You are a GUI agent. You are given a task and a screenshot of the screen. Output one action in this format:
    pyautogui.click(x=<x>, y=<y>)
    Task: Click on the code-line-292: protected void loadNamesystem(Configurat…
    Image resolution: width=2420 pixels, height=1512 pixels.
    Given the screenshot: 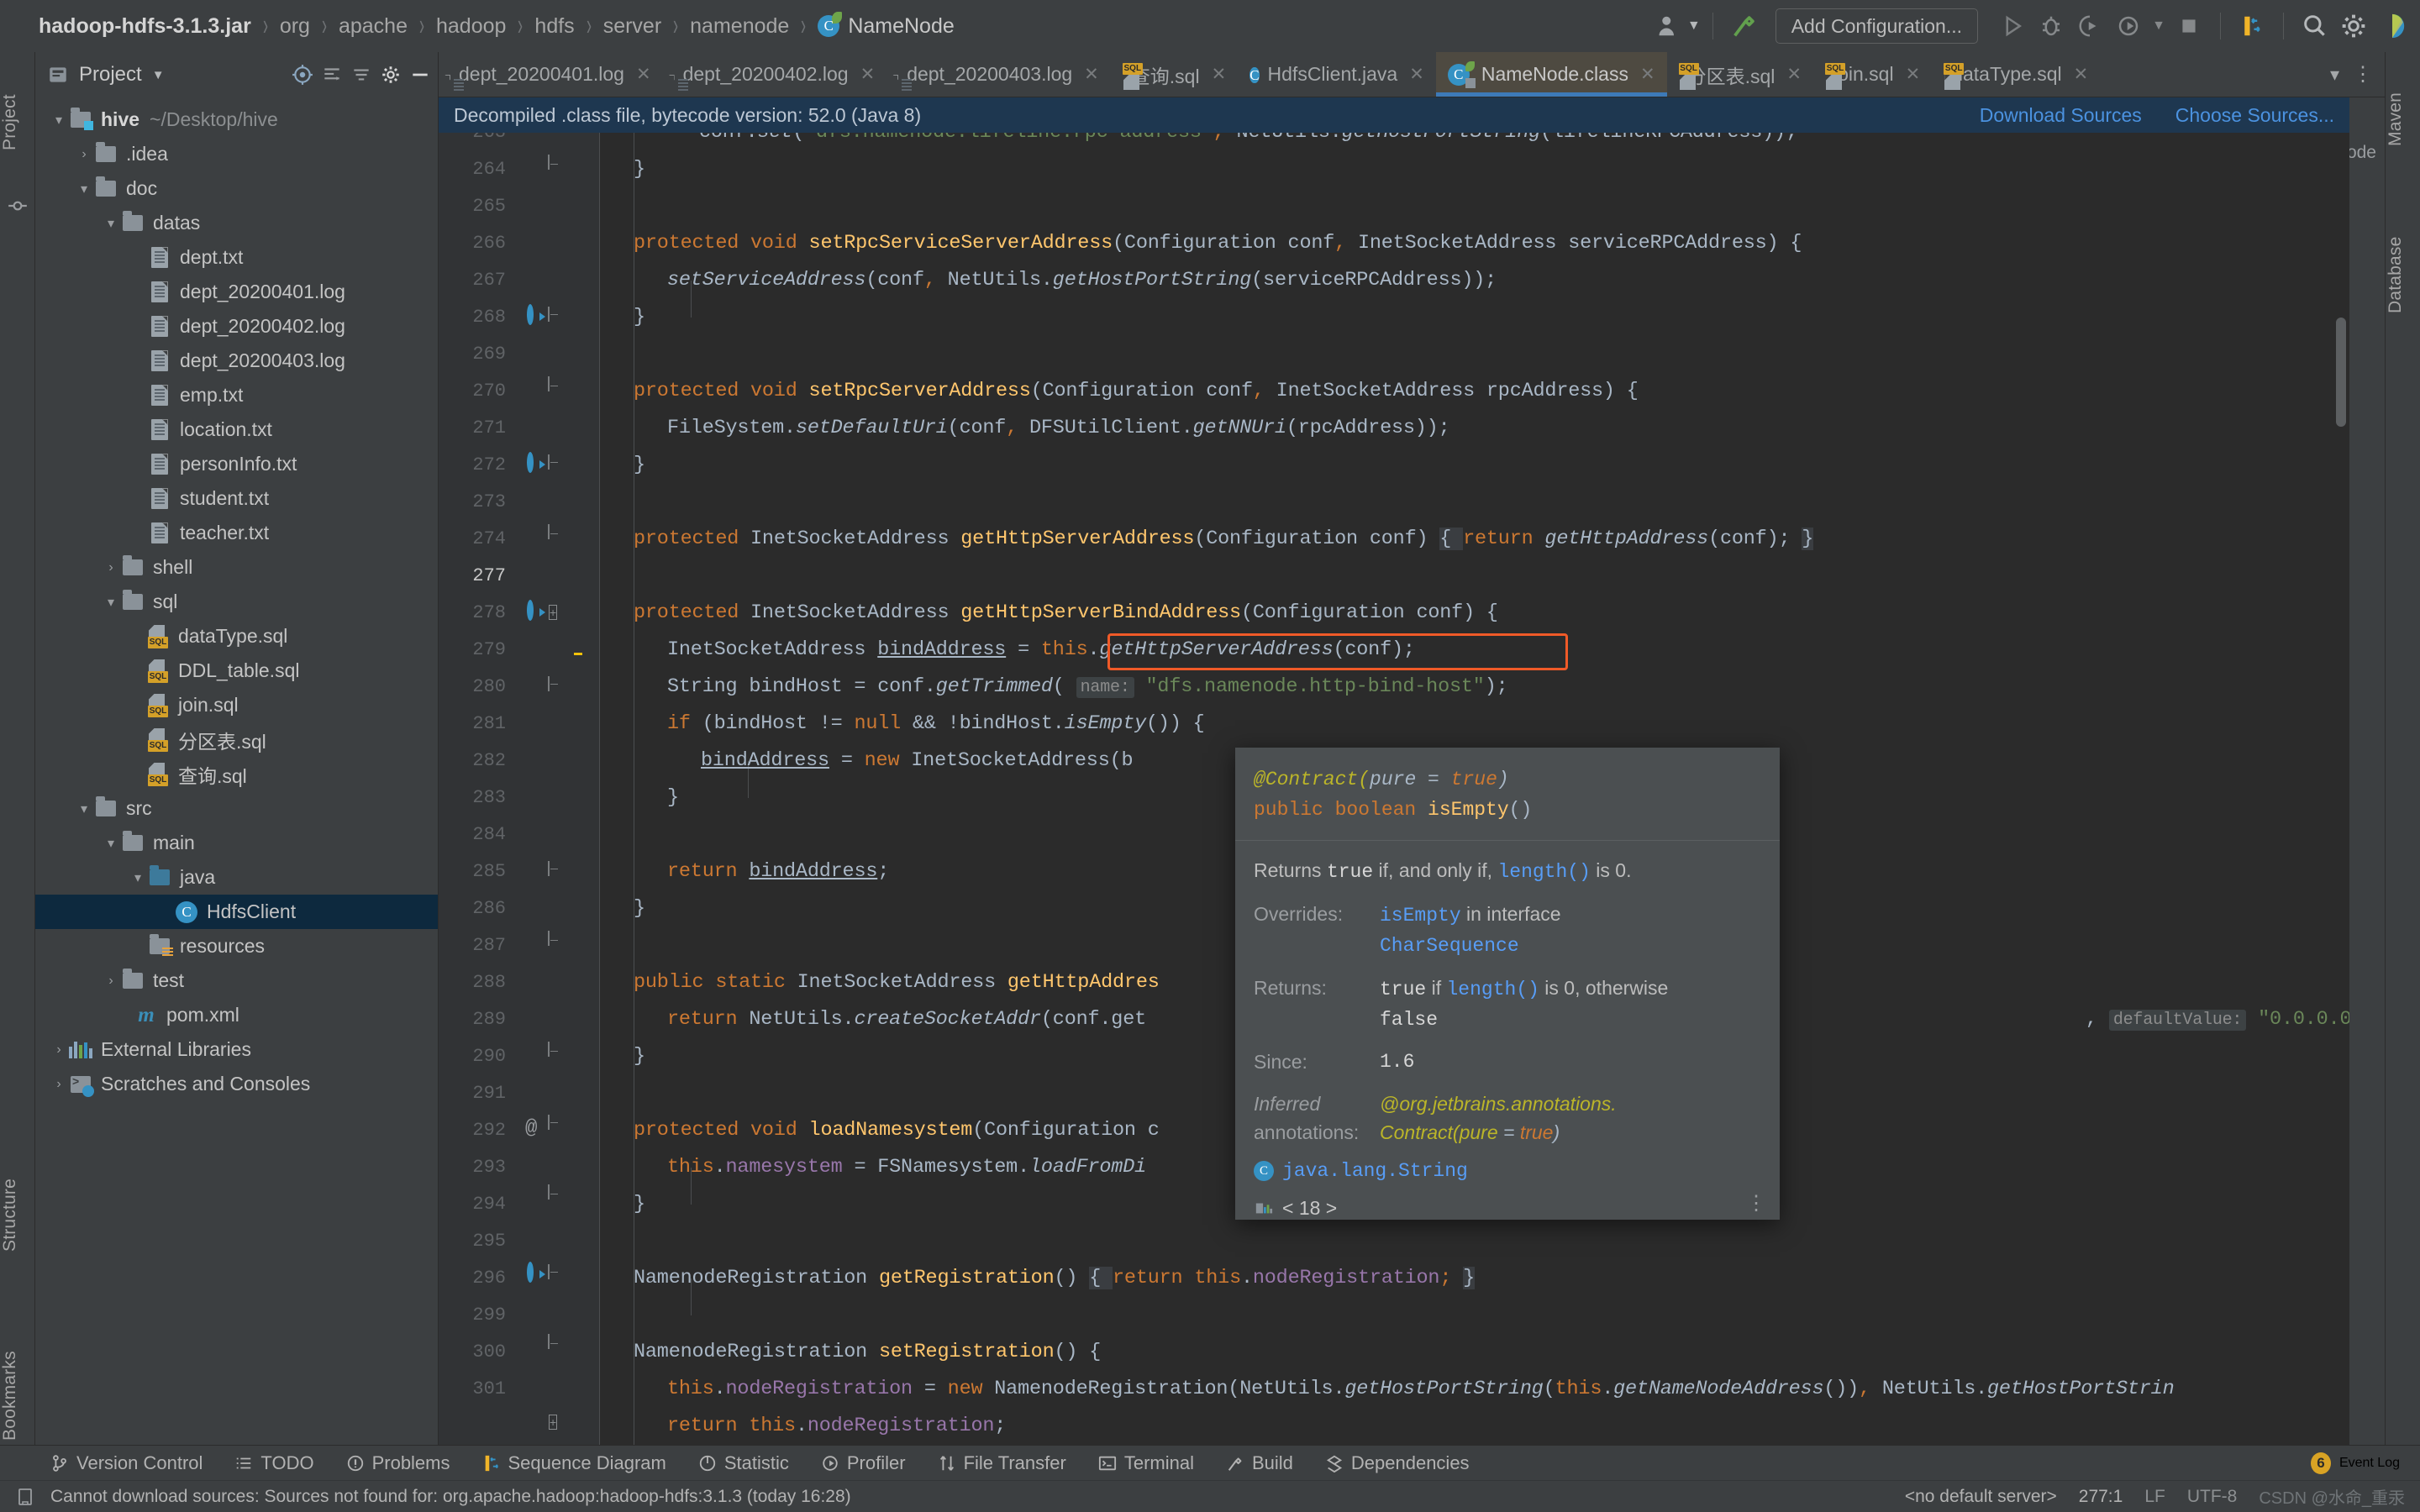 What is the action you would take?
    pyautogui.click(x=897, y=1130)
    